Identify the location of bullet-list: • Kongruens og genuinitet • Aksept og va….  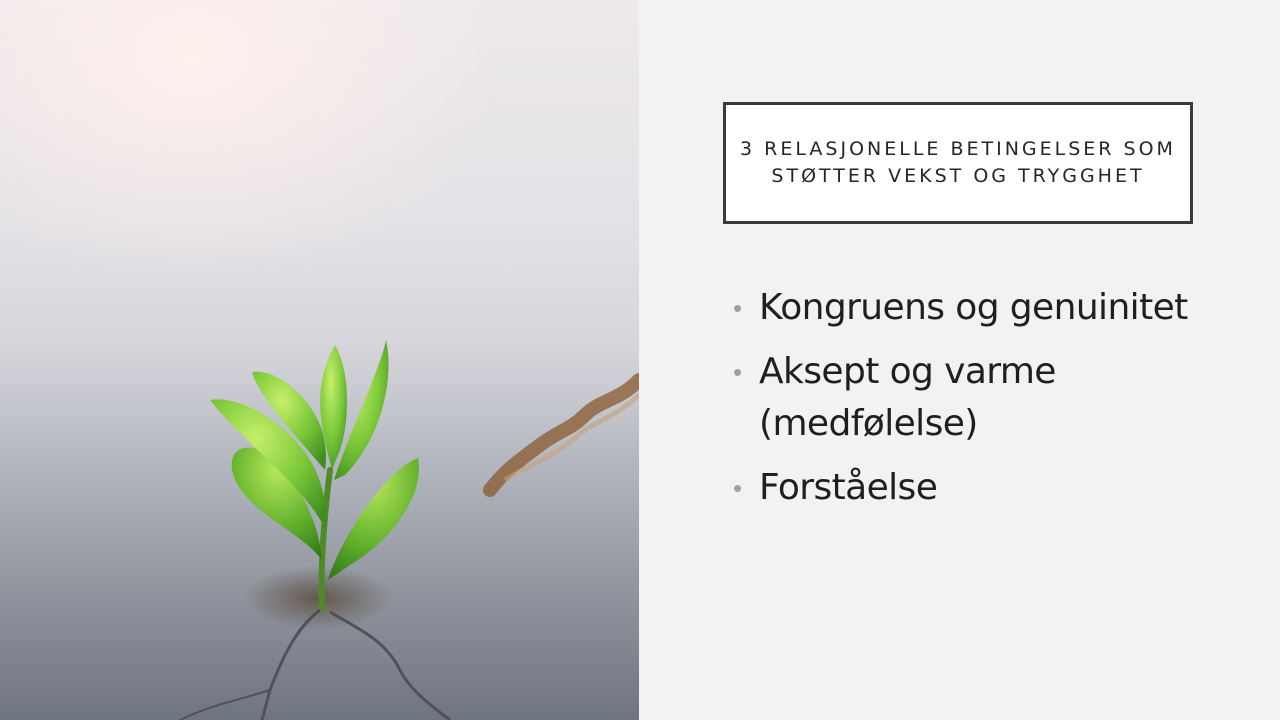
(993, 404).